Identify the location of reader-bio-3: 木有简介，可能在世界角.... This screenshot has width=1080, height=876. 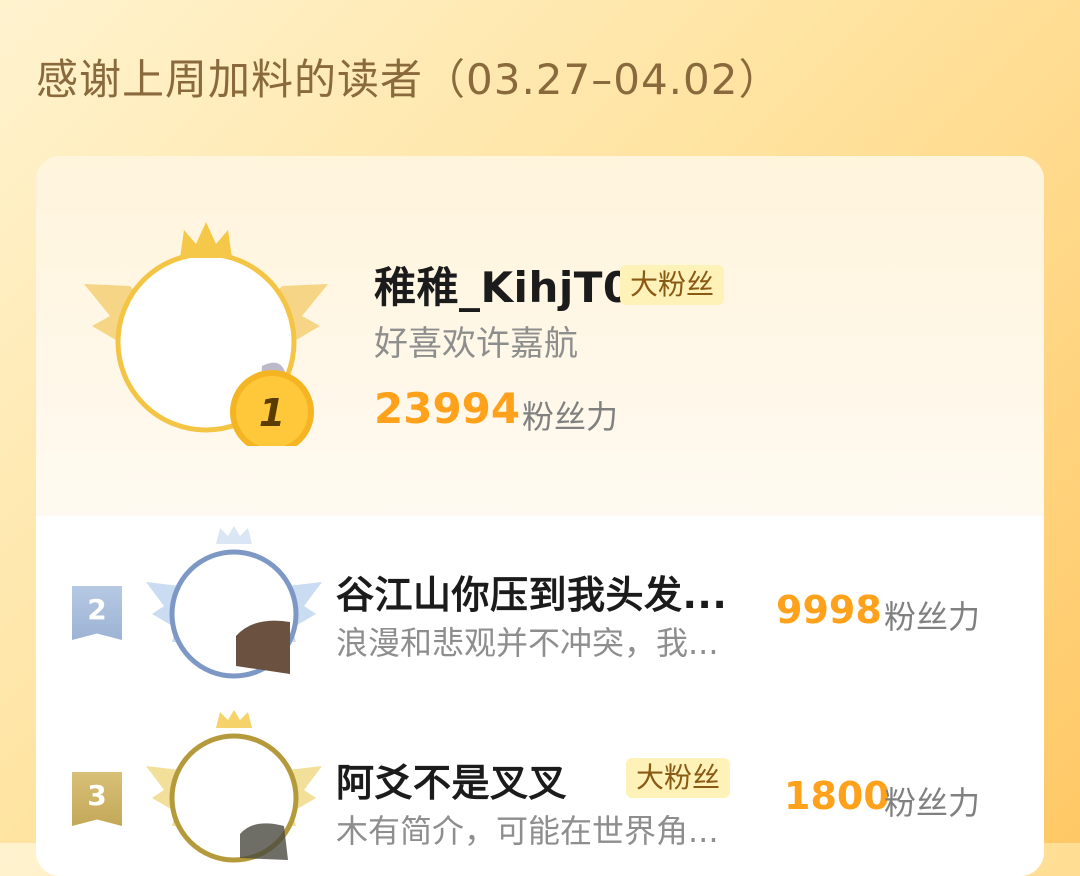
(527, 831).